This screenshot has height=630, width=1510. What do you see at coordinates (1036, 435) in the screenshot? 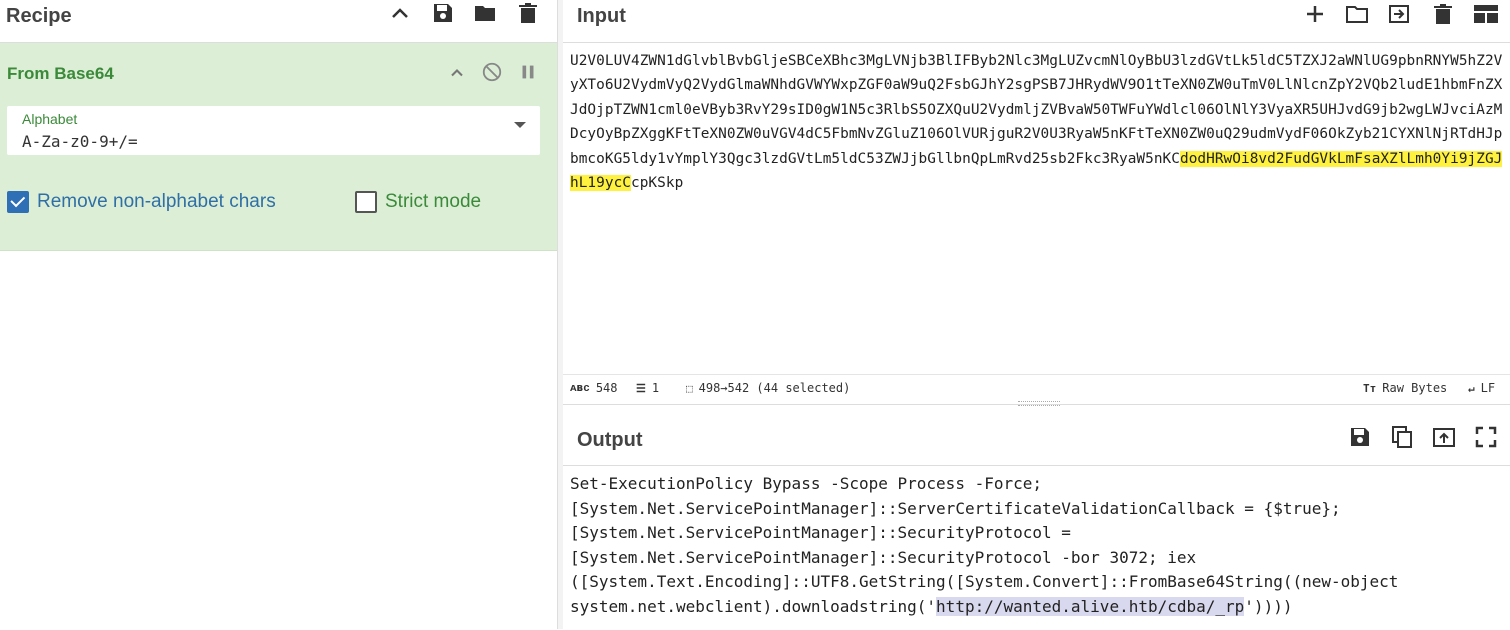
I see `output-header: Output` at bounding box center [1036, 435].